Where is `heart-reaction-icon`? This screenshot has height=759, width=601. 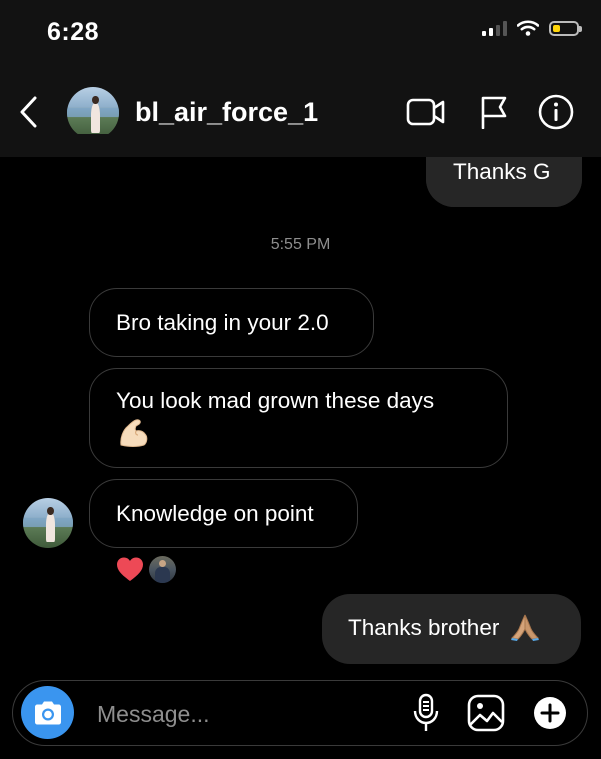
heart-reaction-icon is located at coordinates (130, 569).